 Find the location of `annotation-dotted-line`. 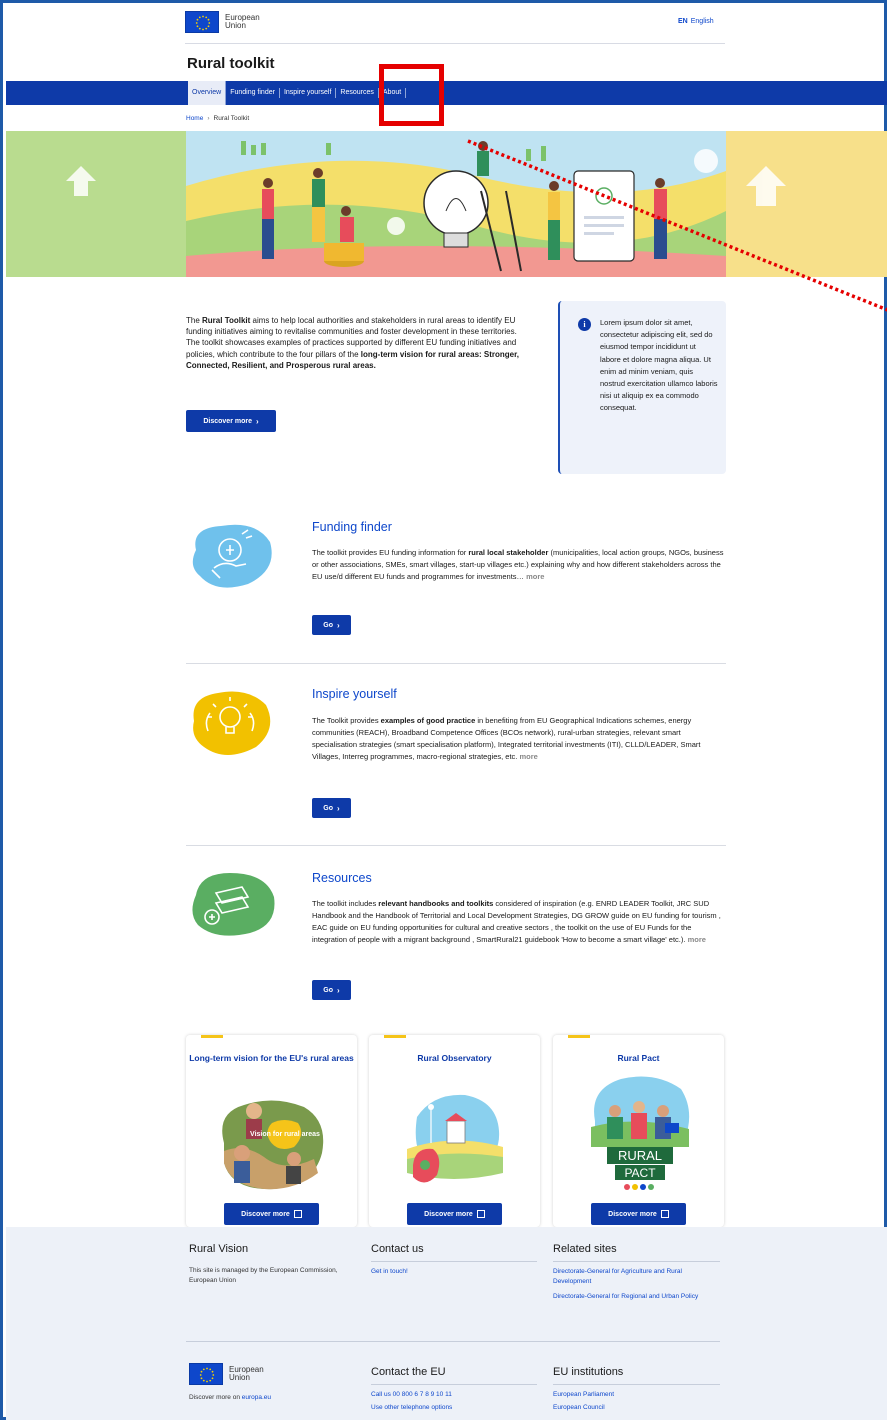

annotation-dotted-line is located at coordinates (677, 225).